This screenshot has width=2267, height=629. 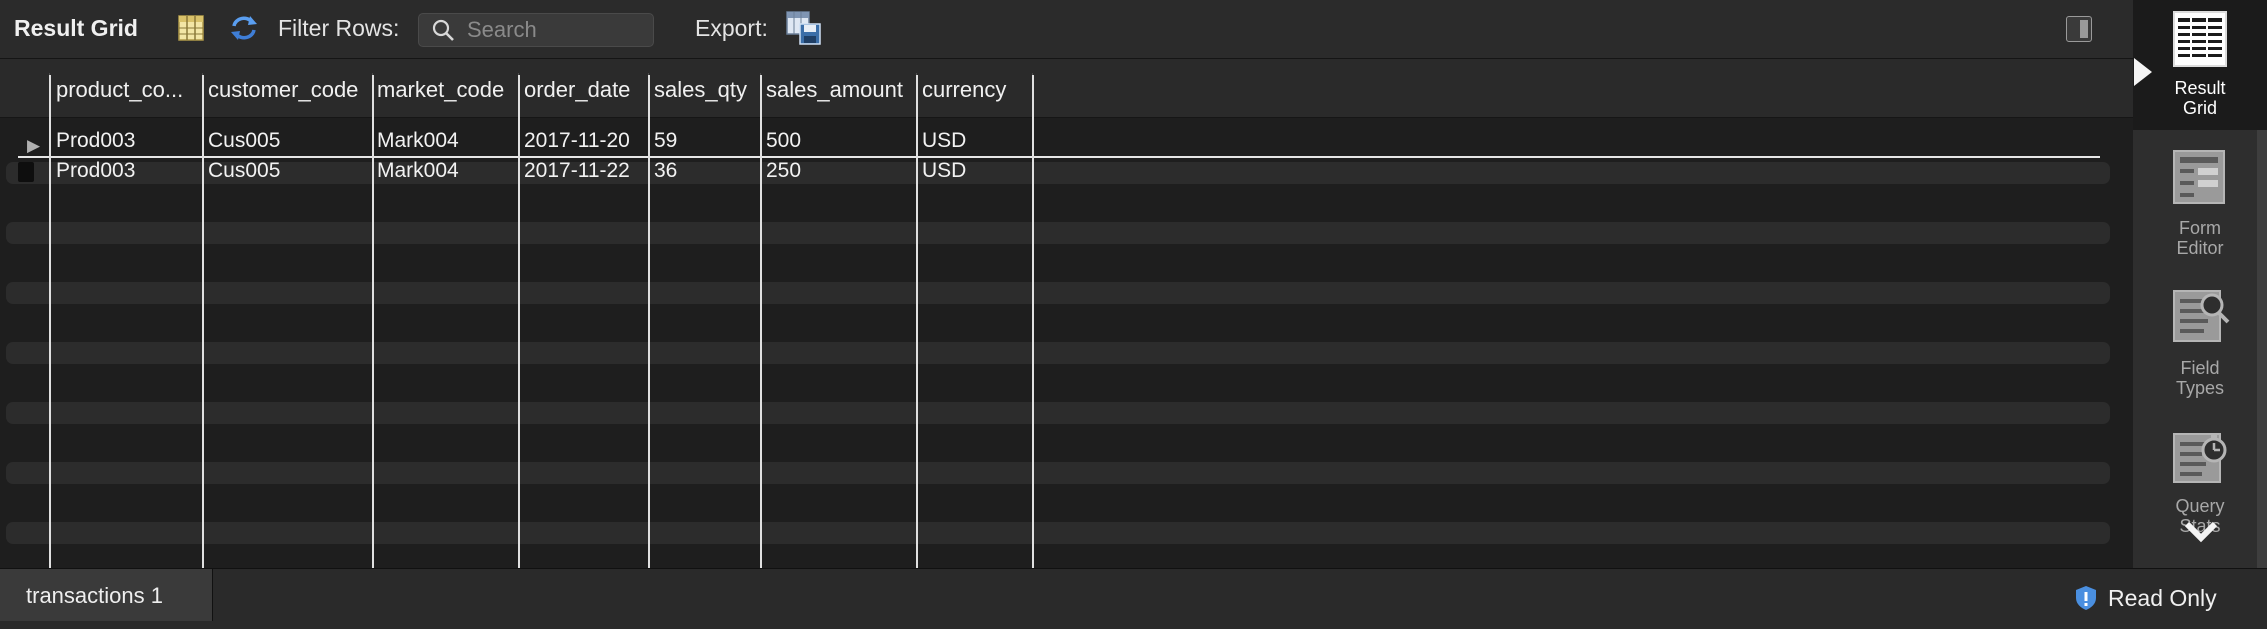 What do you see at coordinates (2200, 378) in the screenshot?
I see `field-types-view-label: Field Types` at bounding box center [2200, 378].